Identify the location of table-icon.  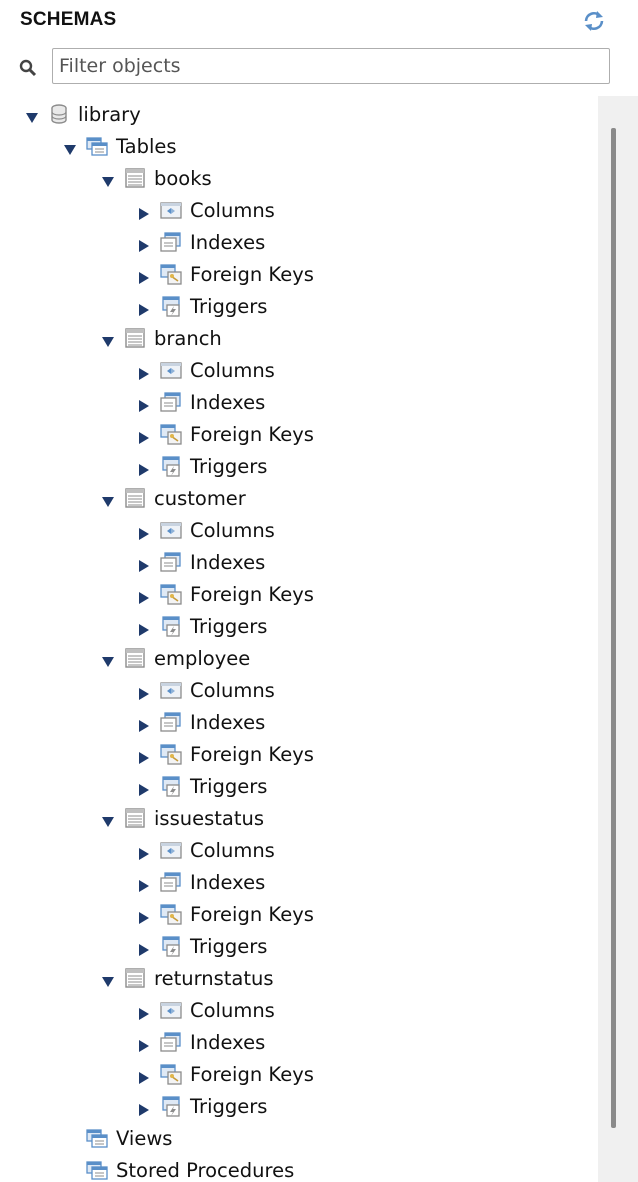
(135, 978).